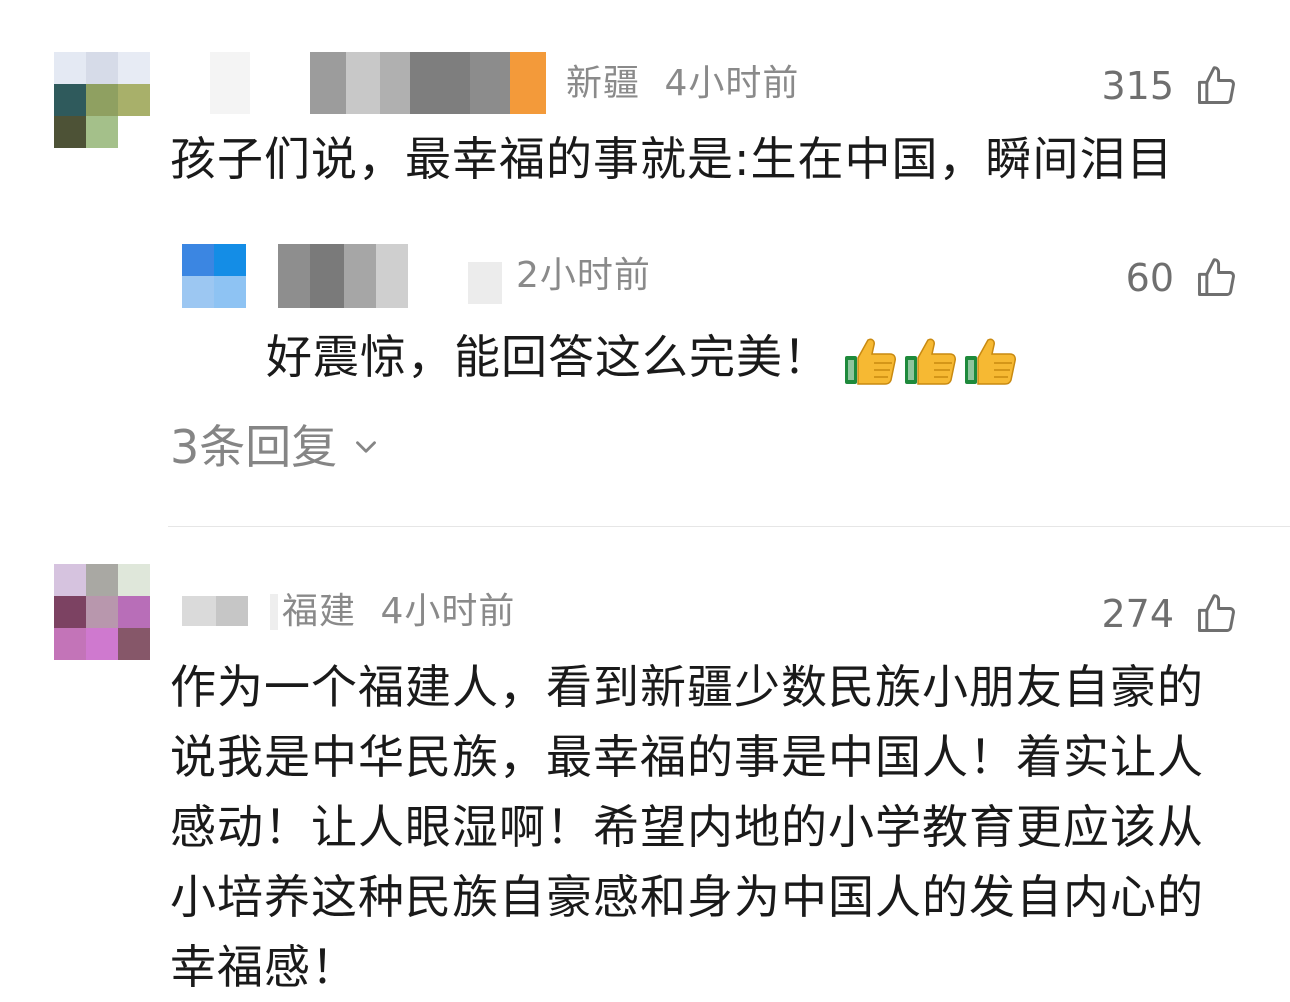  What do you see at coordinates (1137, 86) in the screenshot?
I see `like-count: 315` at bounding box center [1137, 86].